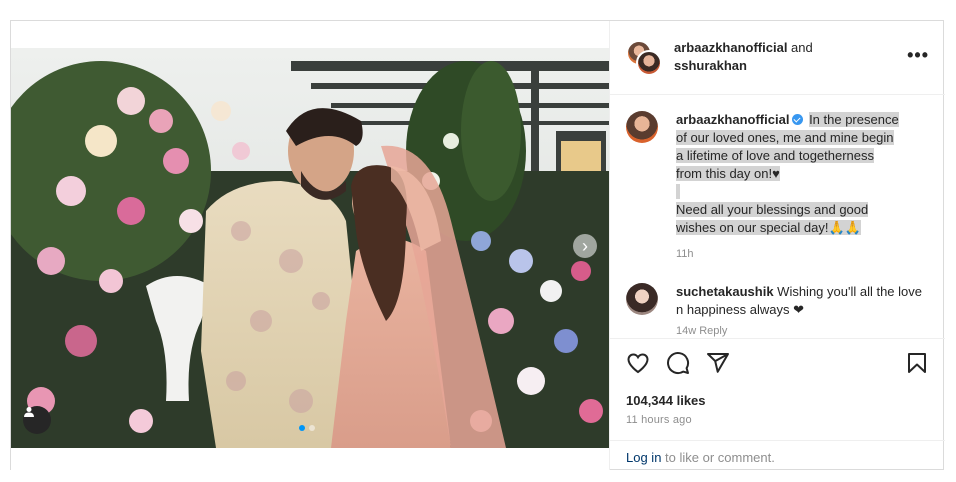 This screenshot has height=482, width=956. What do you see at coordinates (725, 291) in the screenshot?
I see `comment-username: suchetakaushik` at bounding box center [725, 291].